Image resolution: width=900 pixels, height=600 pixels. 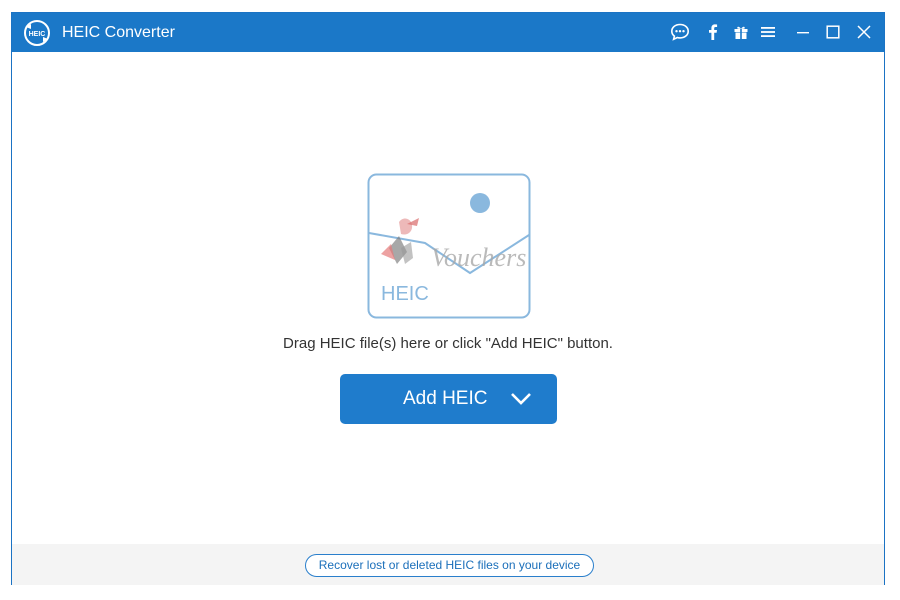 I want to click on maximize-icon, so click(x=833, y=32).